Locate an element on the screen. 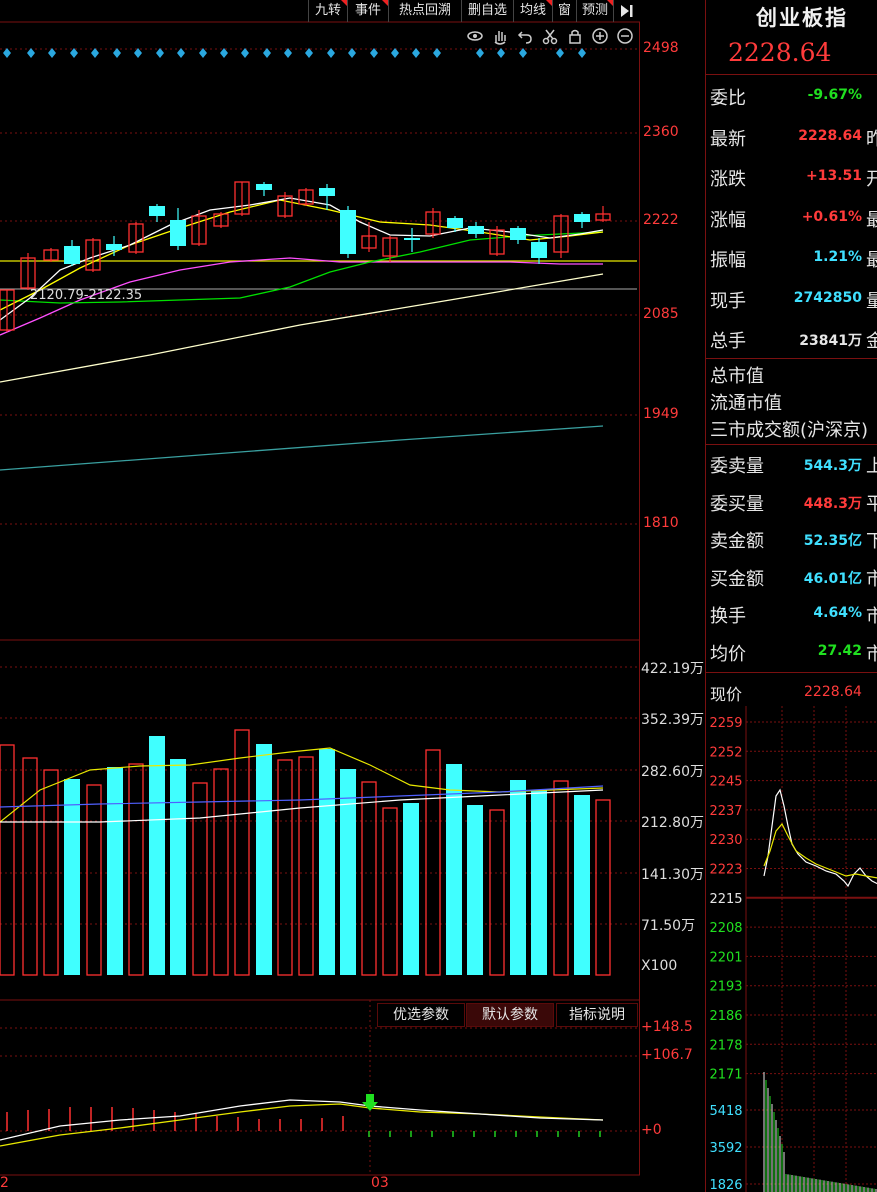 The width and height of the screenshot is (877, 1192). market-value-label: 三市成交额(沪深京) is located at coordinates (789, 430).